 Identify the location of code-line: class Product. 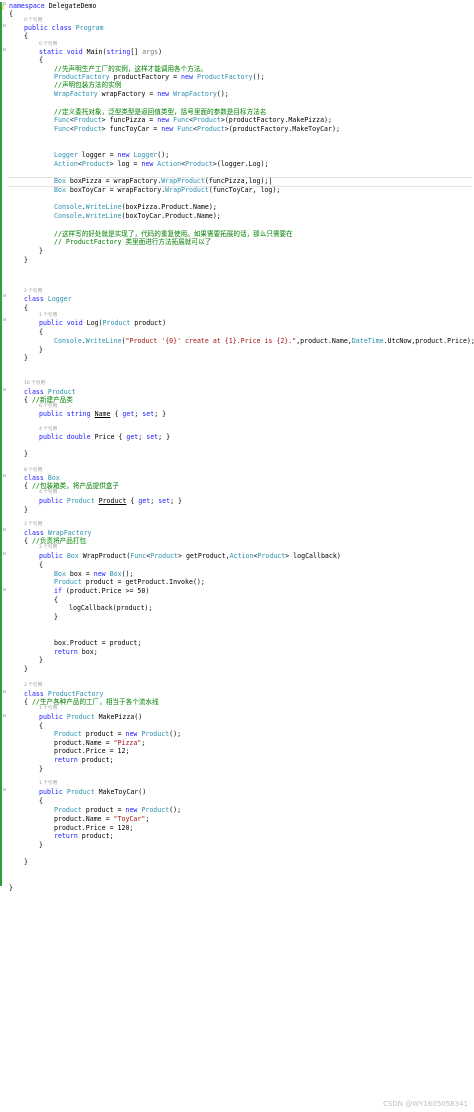
(50, 392).